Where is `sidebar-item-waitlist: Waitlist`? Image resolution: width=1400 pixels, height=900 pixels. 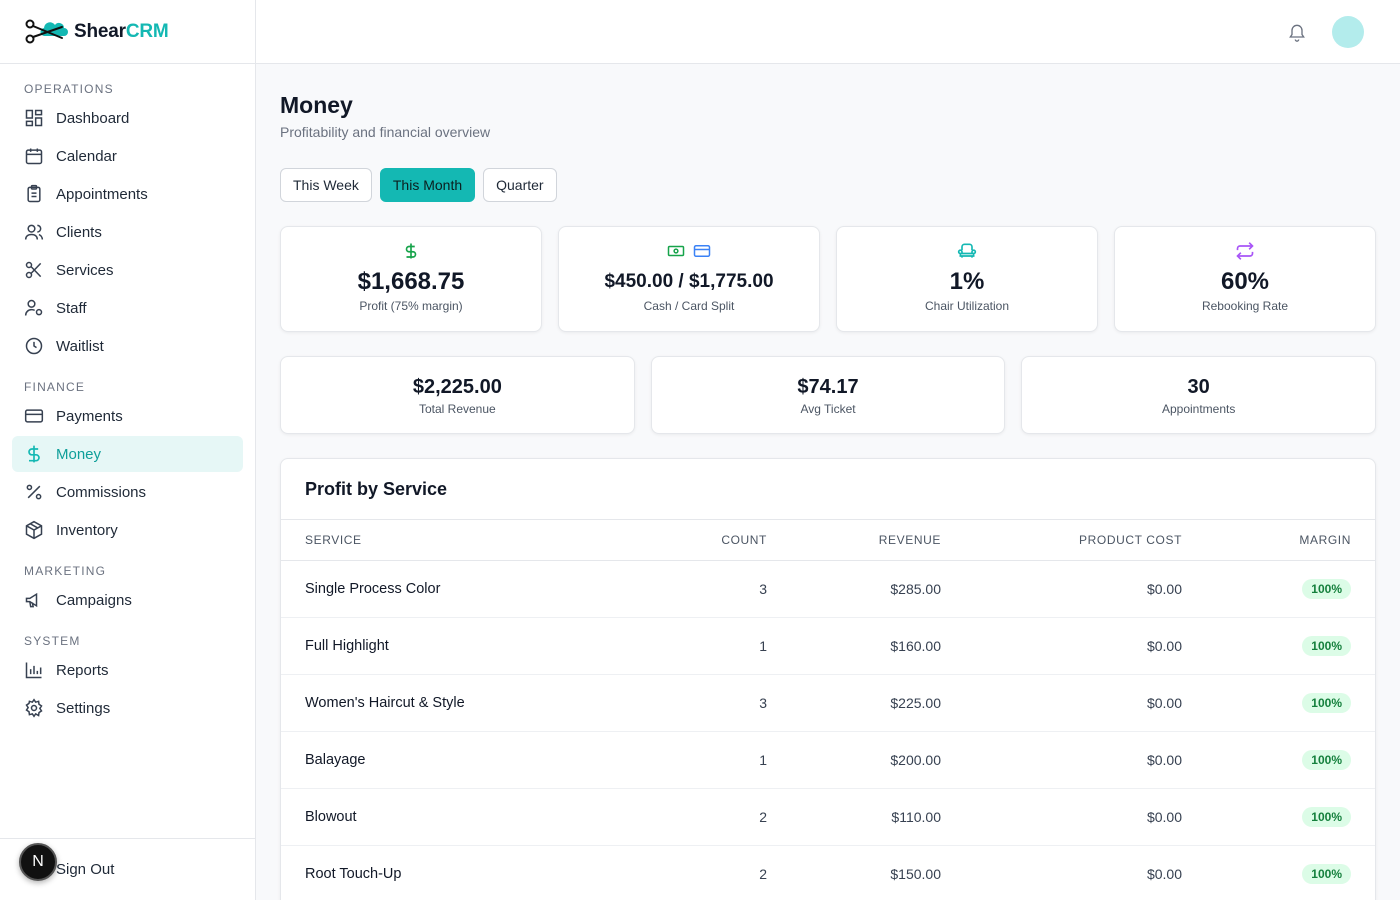
sidebar-item-waitlist: Waitlist is located at coordinates (127, 346).